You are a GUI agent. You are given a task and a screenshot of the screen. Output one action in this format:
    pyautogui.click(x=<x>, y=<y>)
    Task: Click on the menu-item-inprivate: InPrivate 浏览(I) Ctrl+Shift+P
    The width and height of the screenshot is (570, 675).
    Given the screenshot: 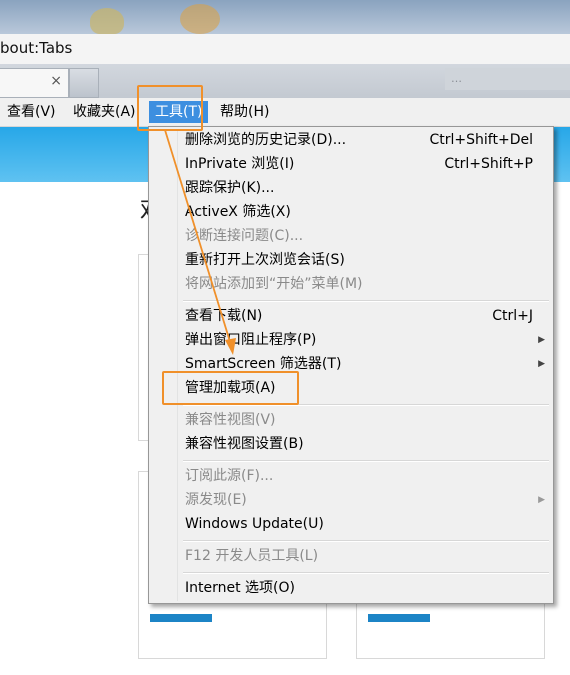 What is the action you would take?
    pyautogui.click(x=351, y=164)
    